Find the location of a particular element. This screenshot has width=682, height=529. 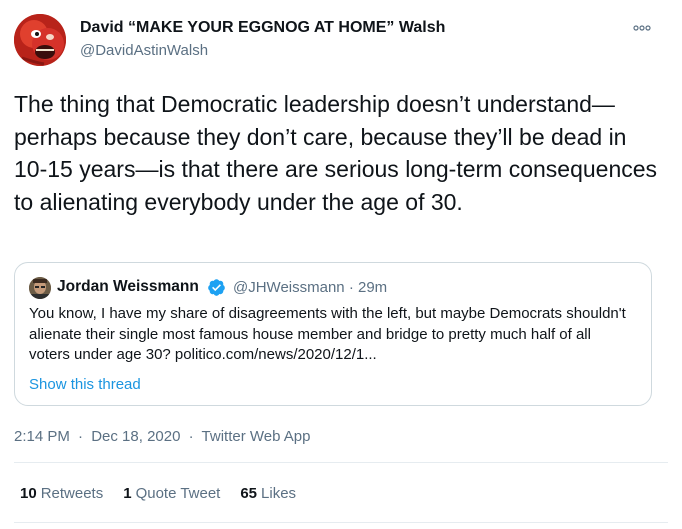

tweet-timestamp: 2:14 PM · Dec 18, 2020 · Twitter Web App is located at coordinates (162, 436).